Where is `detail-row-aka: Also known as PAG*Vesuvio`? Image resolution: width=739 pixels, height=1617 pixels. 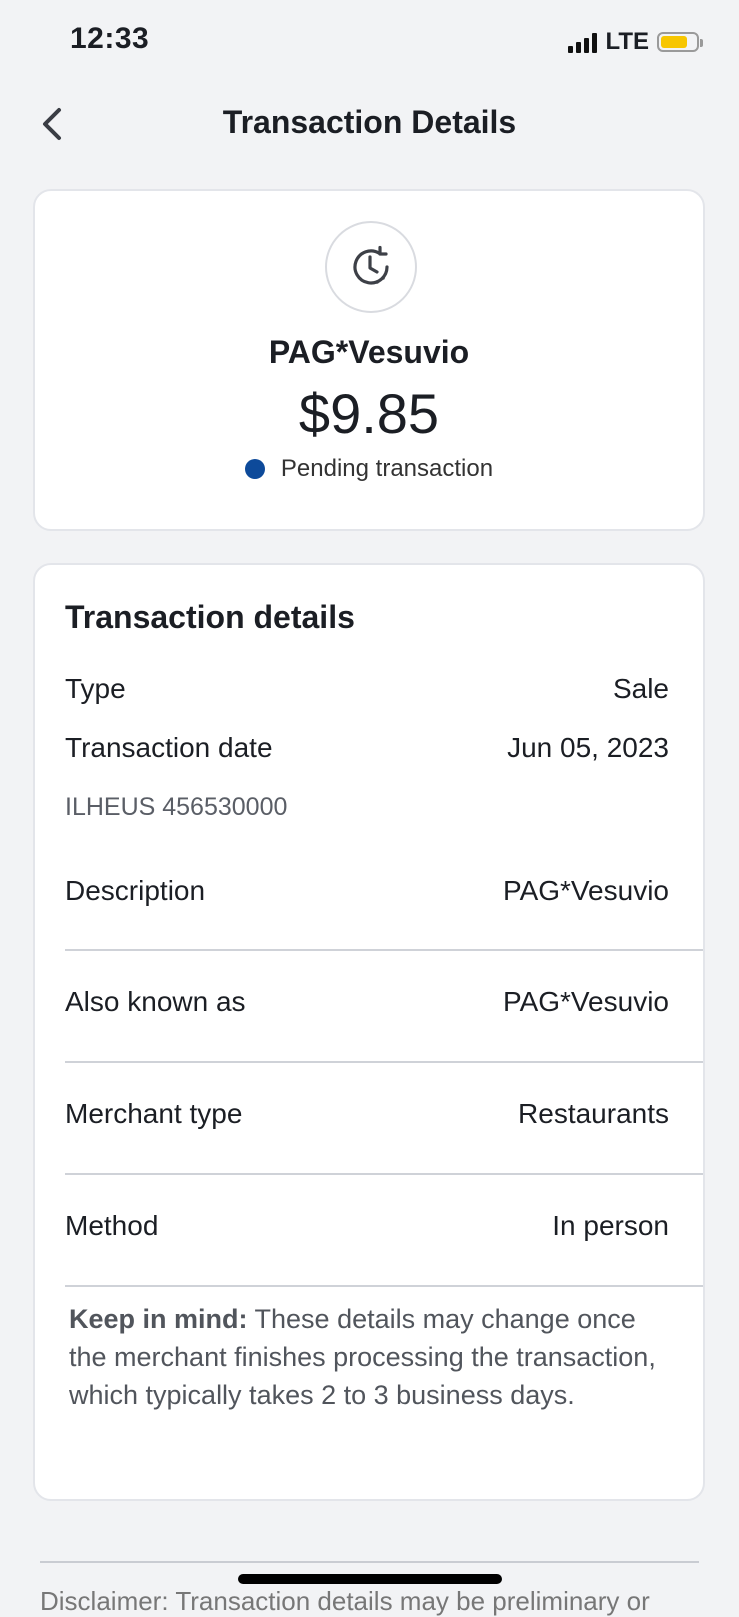
detail-row-aka: Also known as PAG*Vesuvio is located at coordinates (367, 1002).